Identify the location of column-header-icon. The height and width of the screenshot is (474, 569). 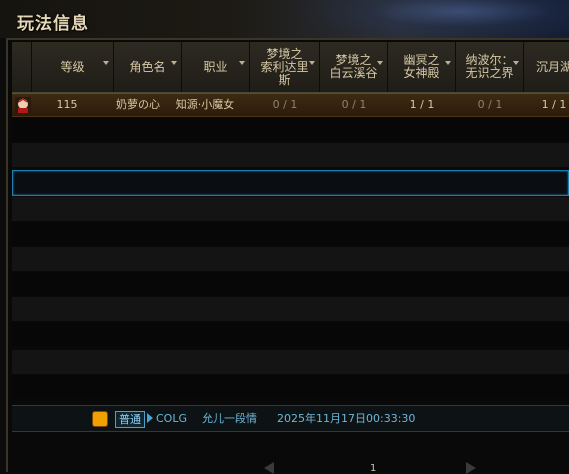
(22, 67).